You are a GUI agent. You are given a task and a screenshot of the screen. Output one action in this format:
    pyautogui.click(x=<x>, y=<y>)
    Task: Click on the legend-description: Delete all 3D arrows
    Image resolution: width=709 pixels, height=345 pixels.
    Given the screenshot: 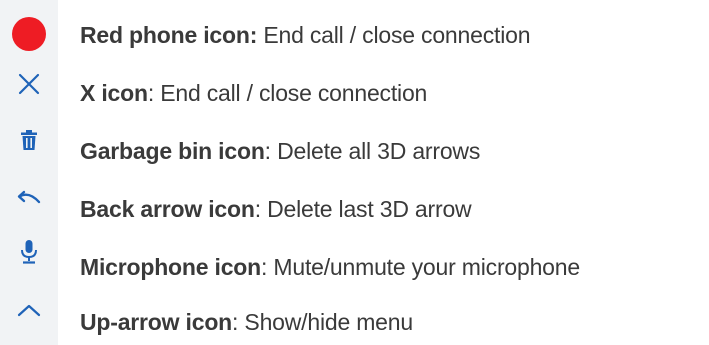 What is the action you would take?
    pyautogui.click(x=375, y=151)
    